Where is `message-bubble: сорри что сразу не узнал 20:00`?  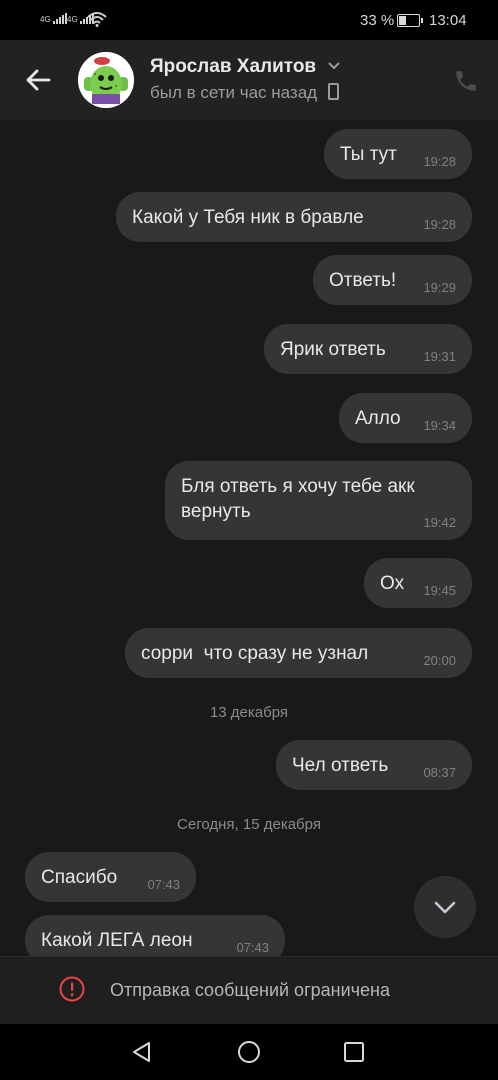
message-bubble: сорри что сразу не узнал 20:00 is located at coordinates (298, 653).